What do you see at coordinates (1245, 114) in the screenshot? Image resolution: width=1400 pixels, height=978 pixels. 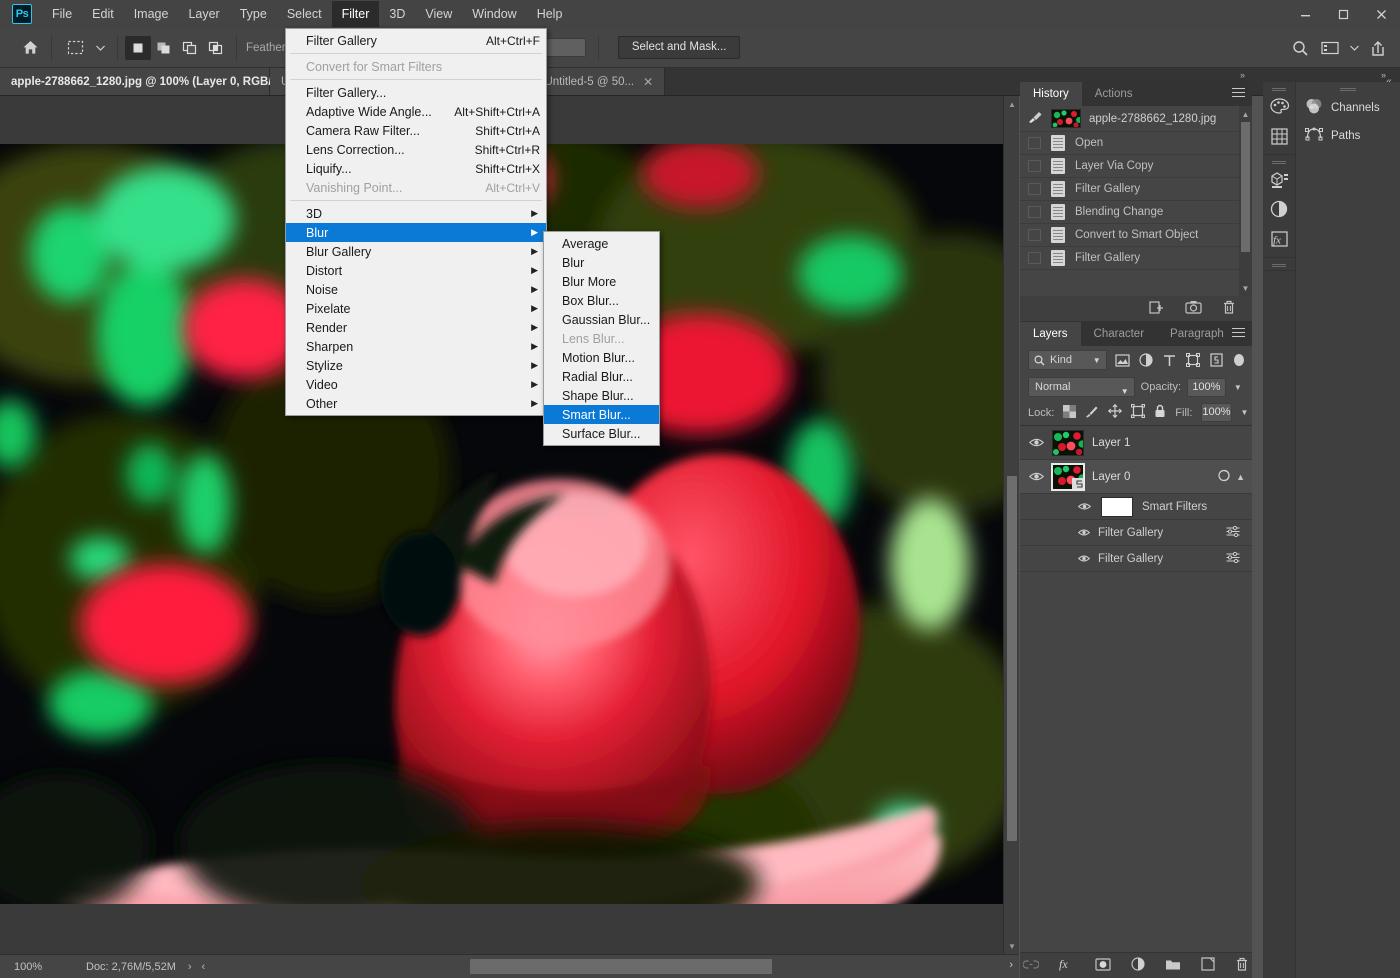 I see `history-scroll-up-icon: ▲` at bounding box center [1245, 114].